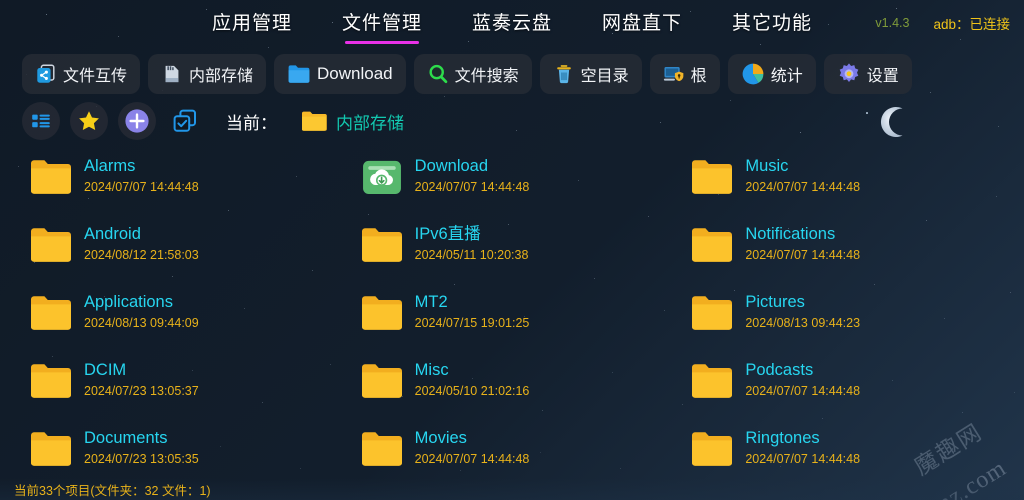  What do you see at coordinates (486, 76) in the screenshot?
I see `button-label: 文件搜索` at bounding box center [486, 76].